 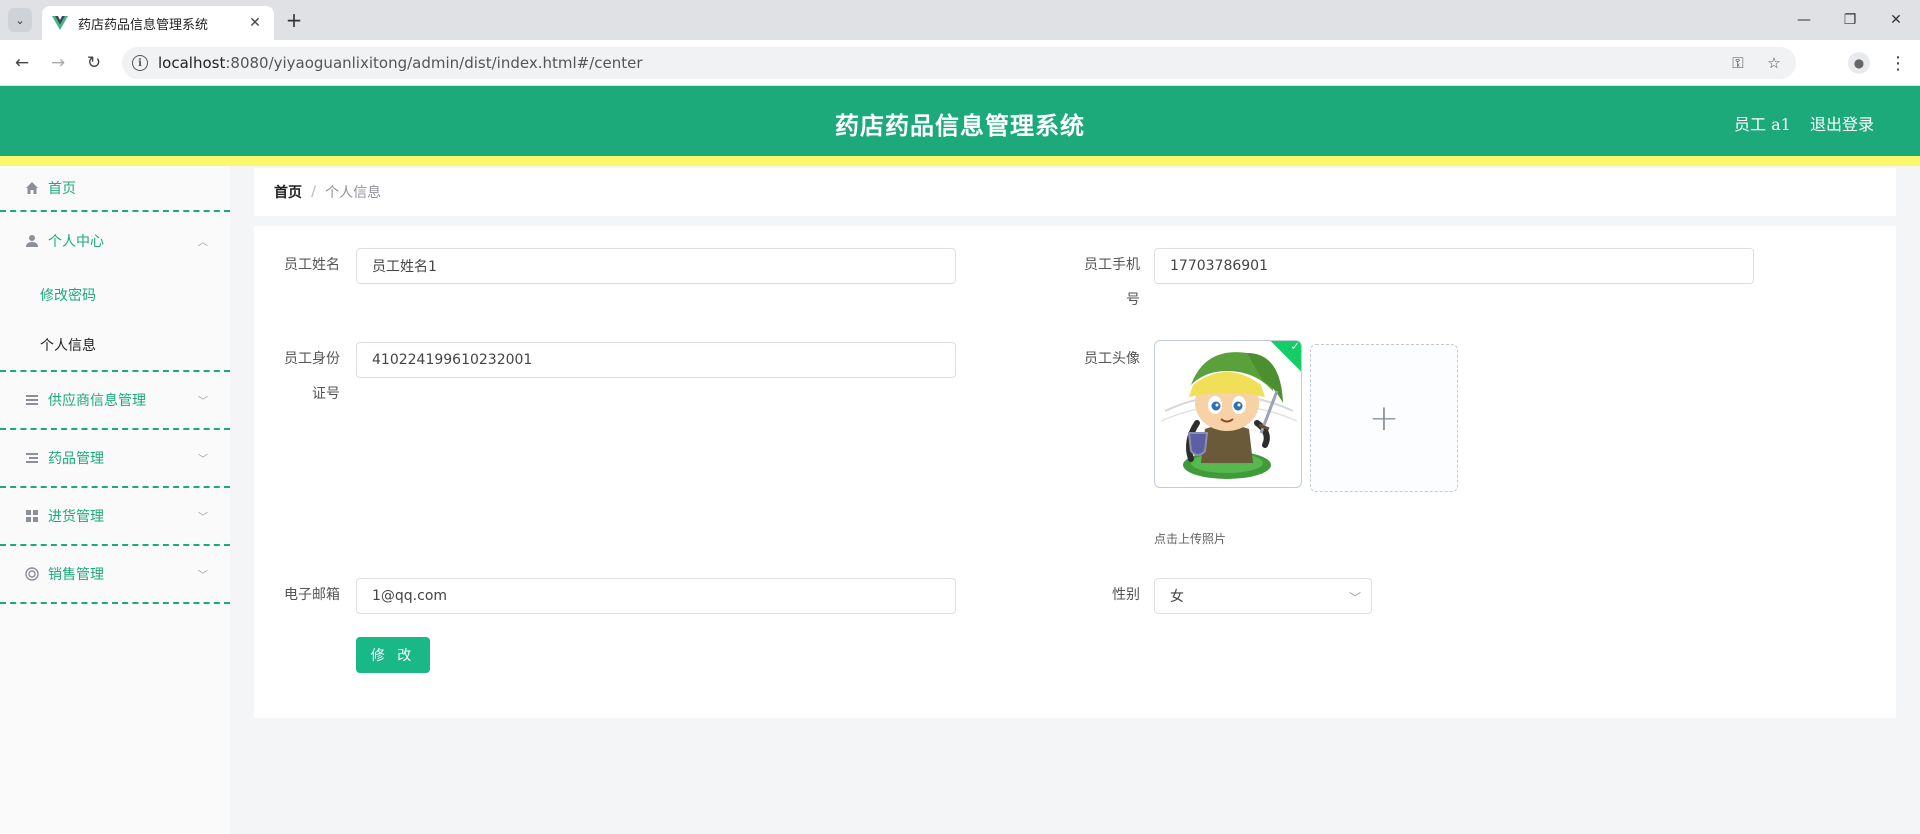 I want to click on plus-icon: +, so click(x=1384, y=418).